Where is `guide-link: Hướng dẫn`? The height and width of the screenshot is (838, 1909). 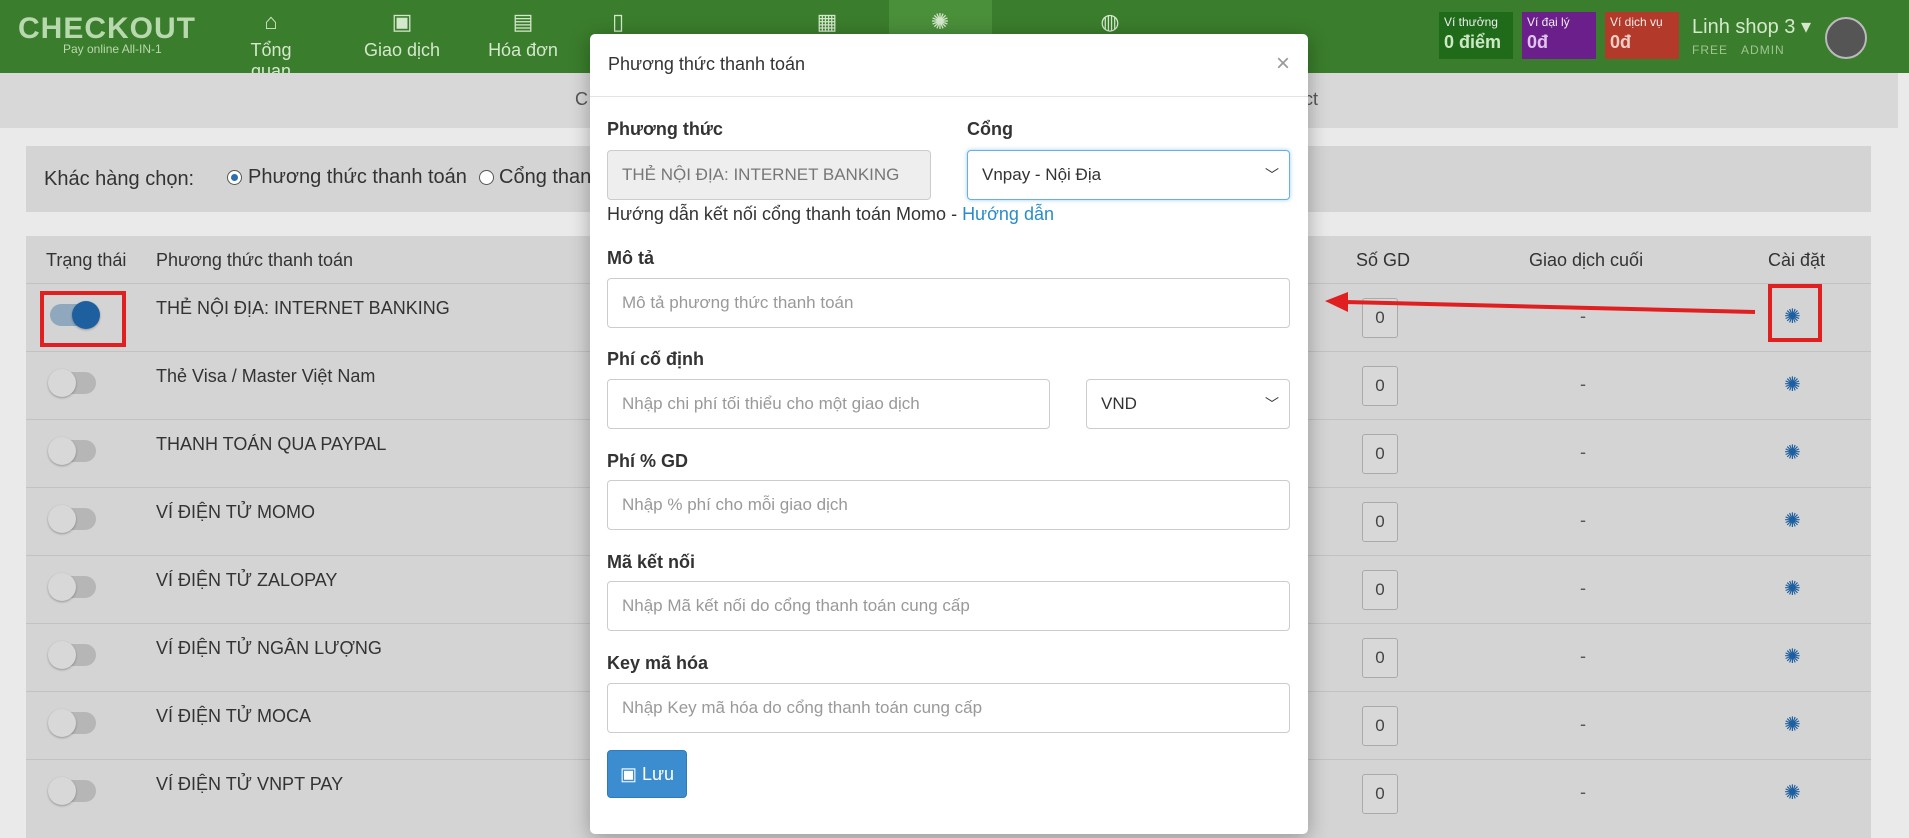
guide-link: Hướng dẫn is located at coordinates (1008, 214).